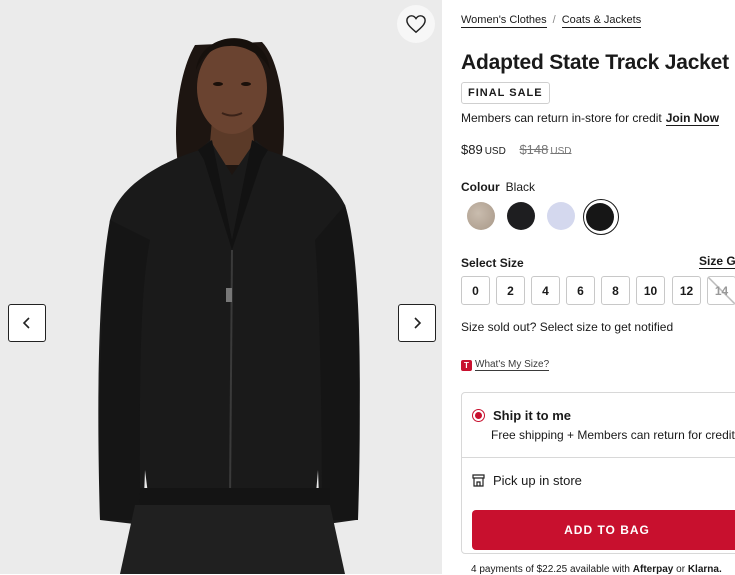 This screenshot has width=735, height=575. What do you see at coordinates (717, 261) in the screenshot?
I see `size-guide-link: Size G` at bounding box center [717, 261].